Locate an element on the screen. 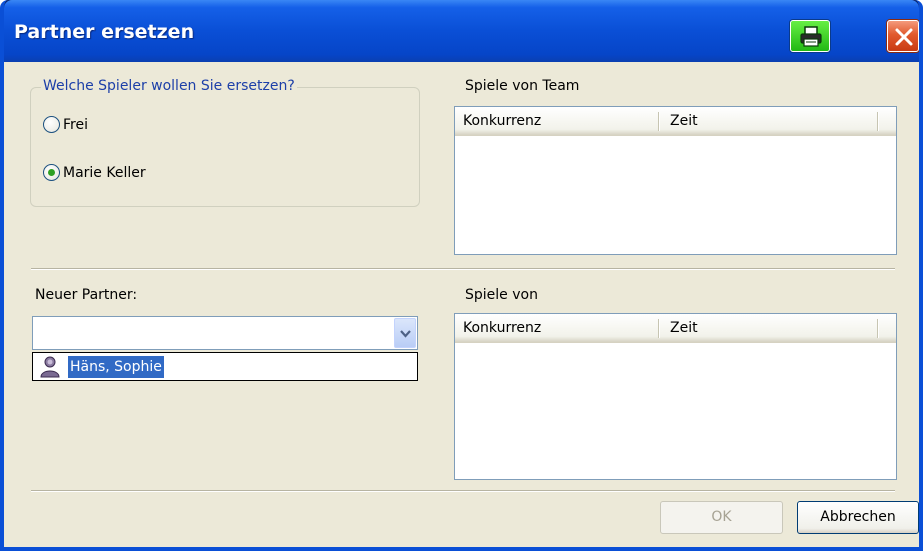  dropdown-item-selected: Häns, Sophie is located at coordinates (116, 367).